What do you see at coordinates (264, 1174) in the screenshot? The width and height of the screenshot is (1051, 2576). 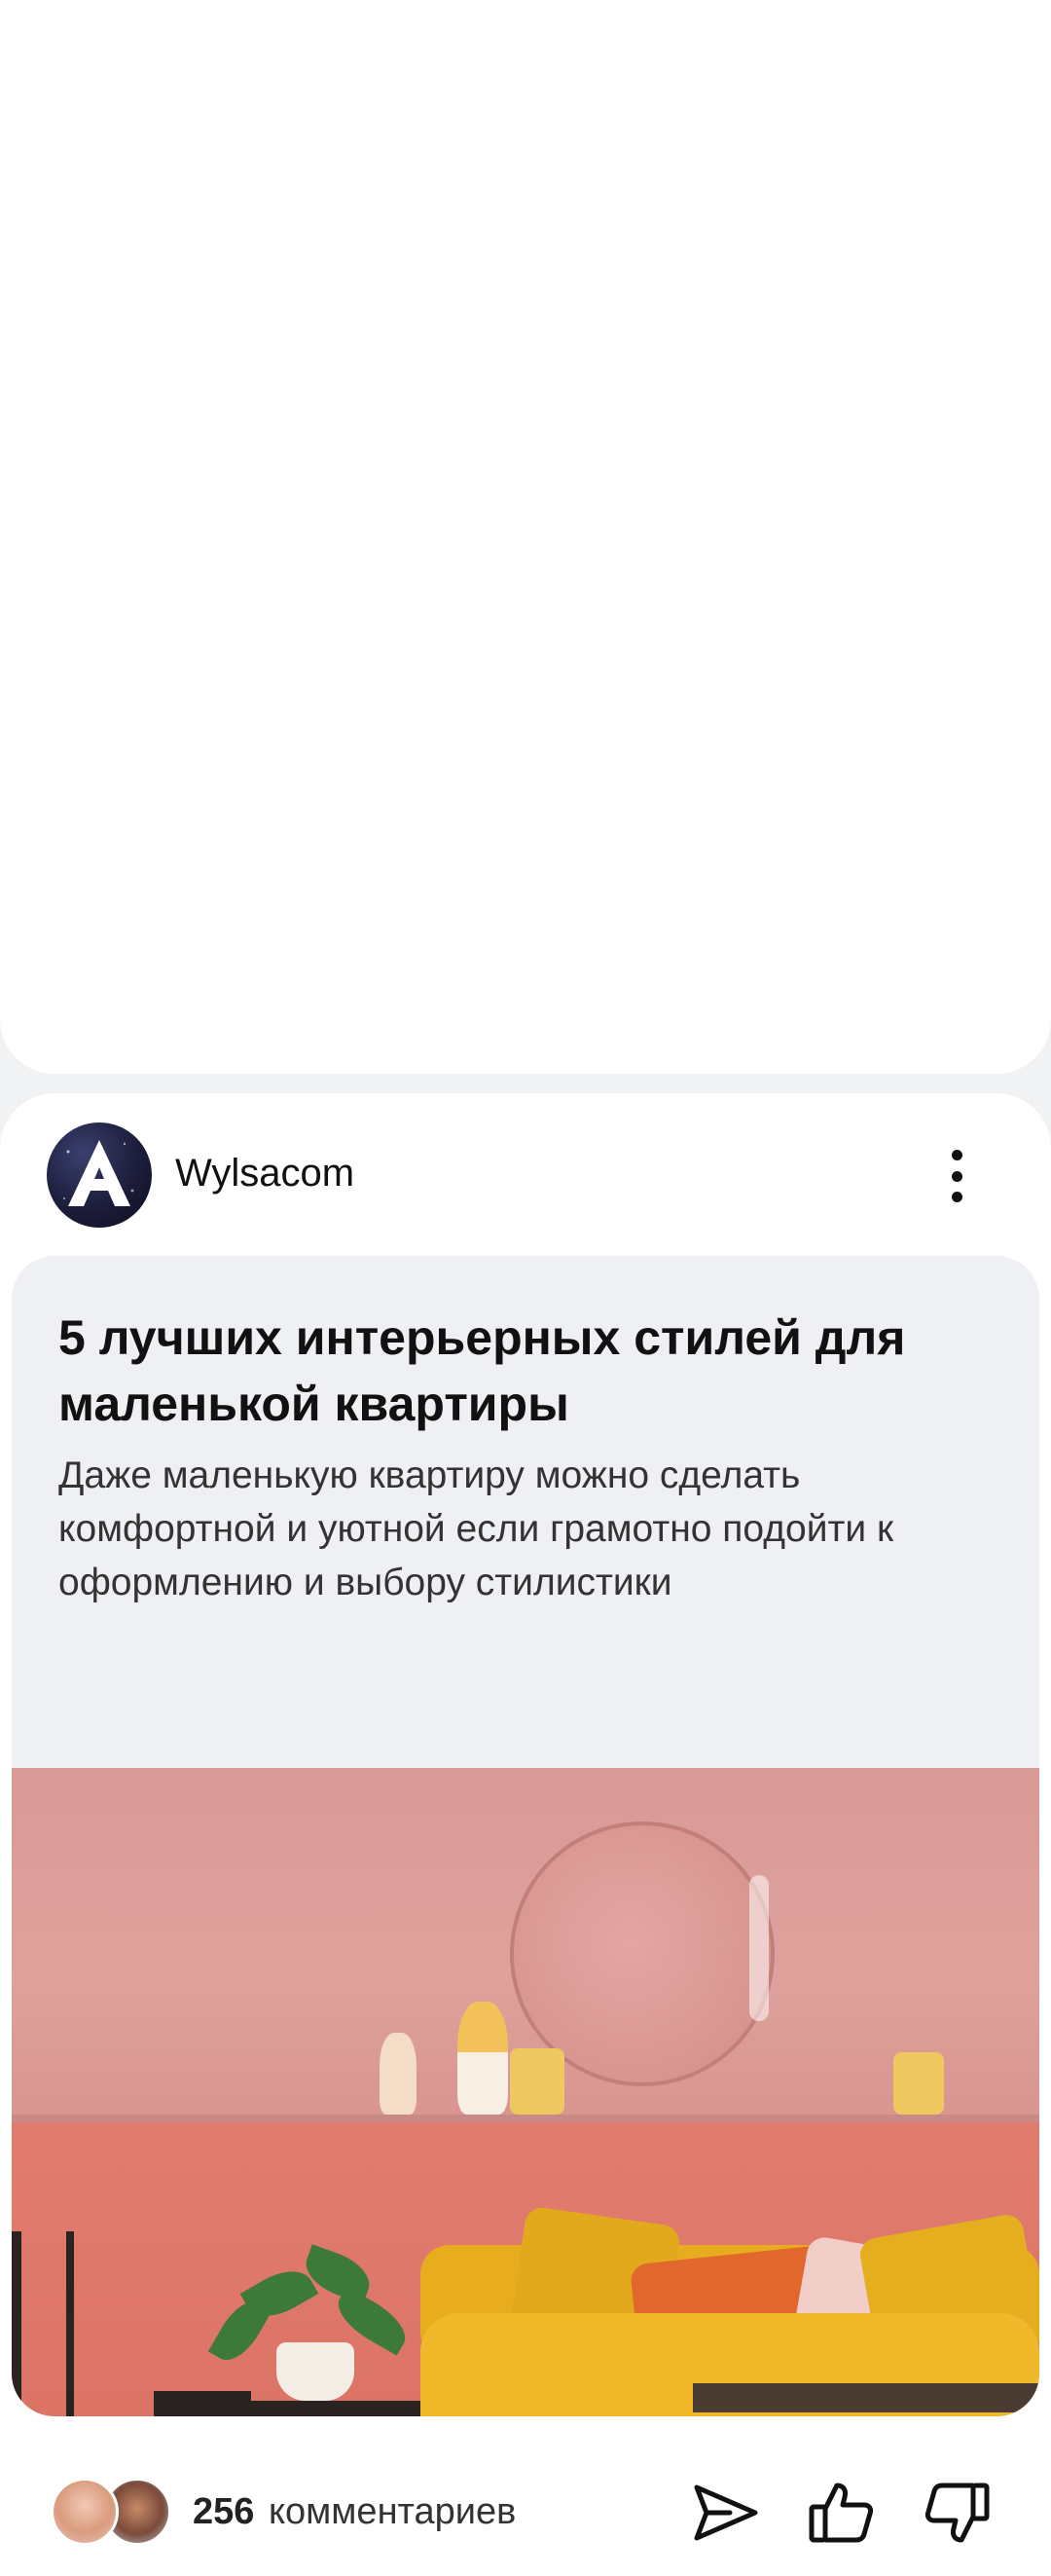 I see `channel-name: Wylsacom` at bounding box center [264, 1174].